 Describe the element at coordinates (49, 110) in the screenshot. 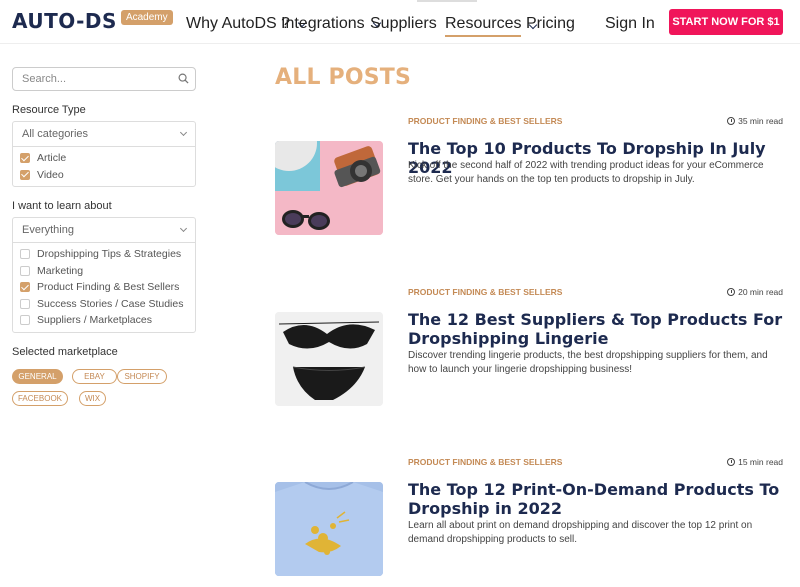

I see `resource-type-label: Resource Type` at that location.